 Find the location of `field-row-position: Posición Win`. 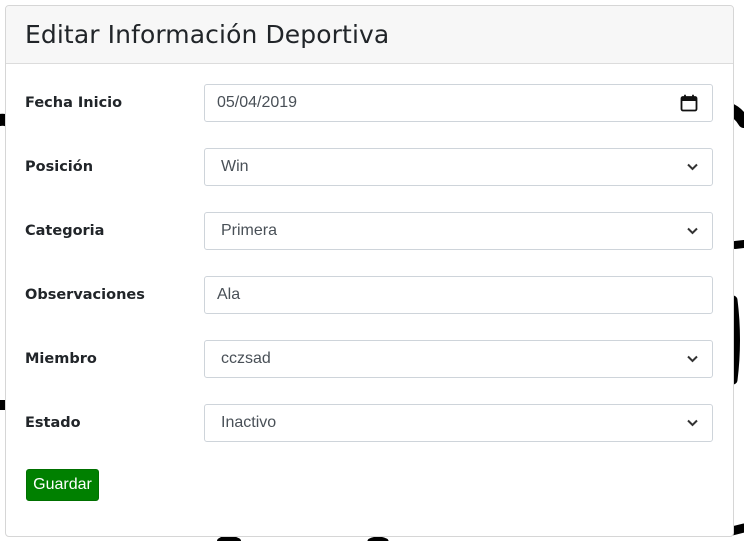

field-row-position: Posición Win is located at coordinates (369, 167).